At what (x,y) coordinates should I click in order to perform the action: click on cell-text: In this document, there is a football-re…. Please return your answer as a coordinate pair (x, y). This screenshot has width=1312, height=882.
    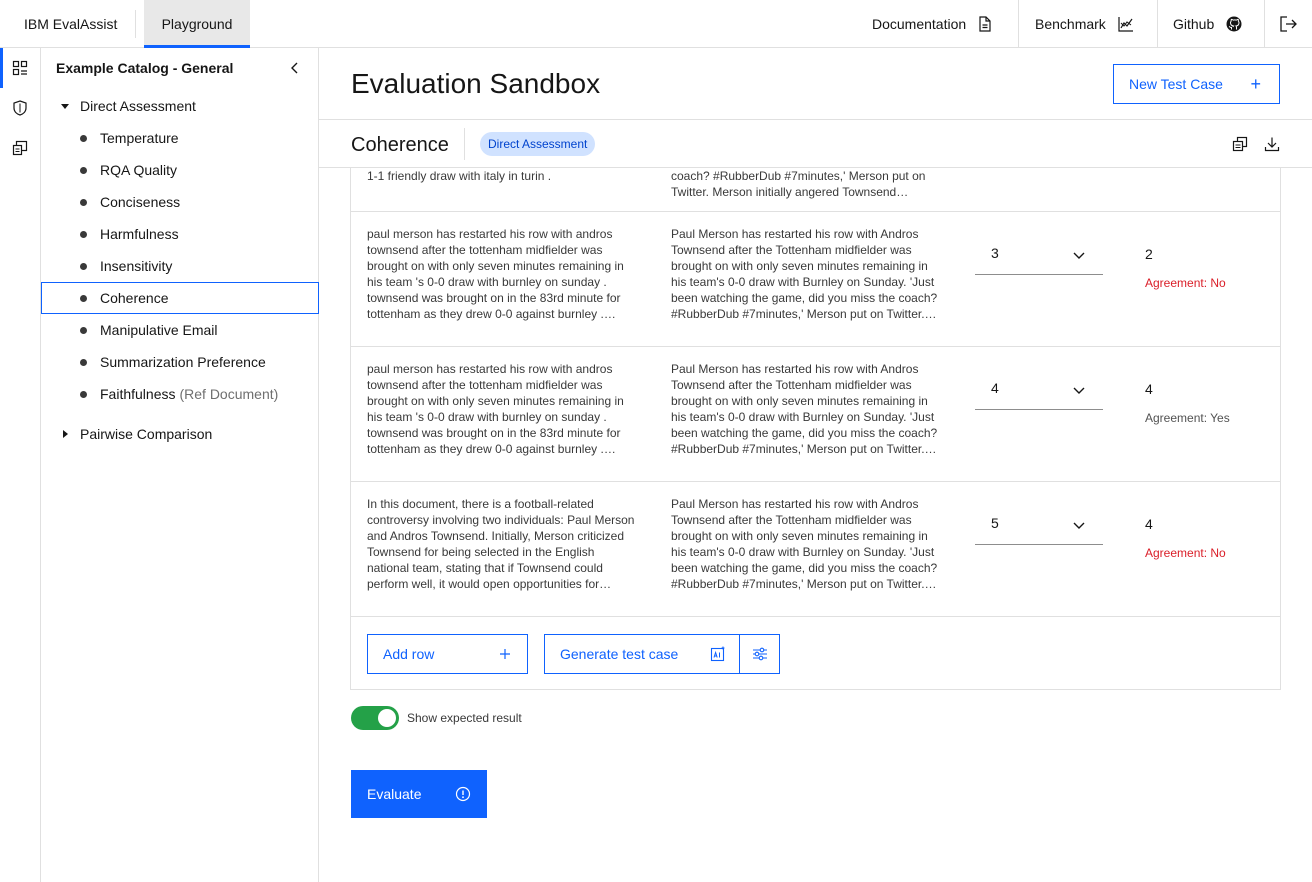
    Looking at the image, I should click on (501, 544).